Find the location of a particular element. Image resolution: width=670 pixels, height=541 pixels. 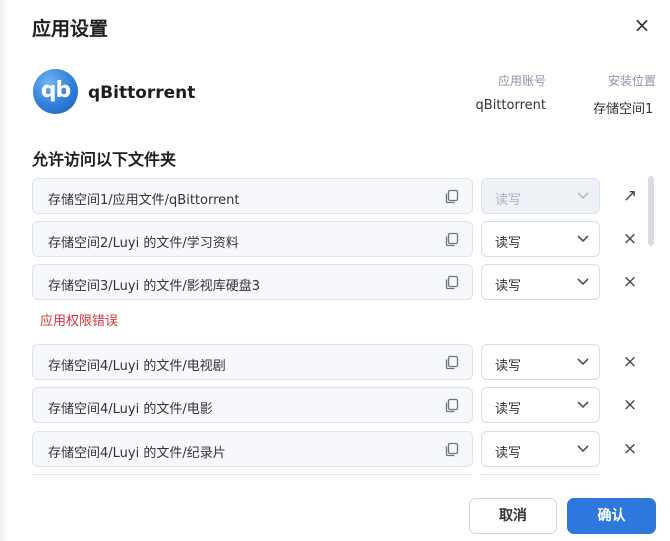

install-info: 安装位置 存储空间1 is located at coordinates (624, 94).